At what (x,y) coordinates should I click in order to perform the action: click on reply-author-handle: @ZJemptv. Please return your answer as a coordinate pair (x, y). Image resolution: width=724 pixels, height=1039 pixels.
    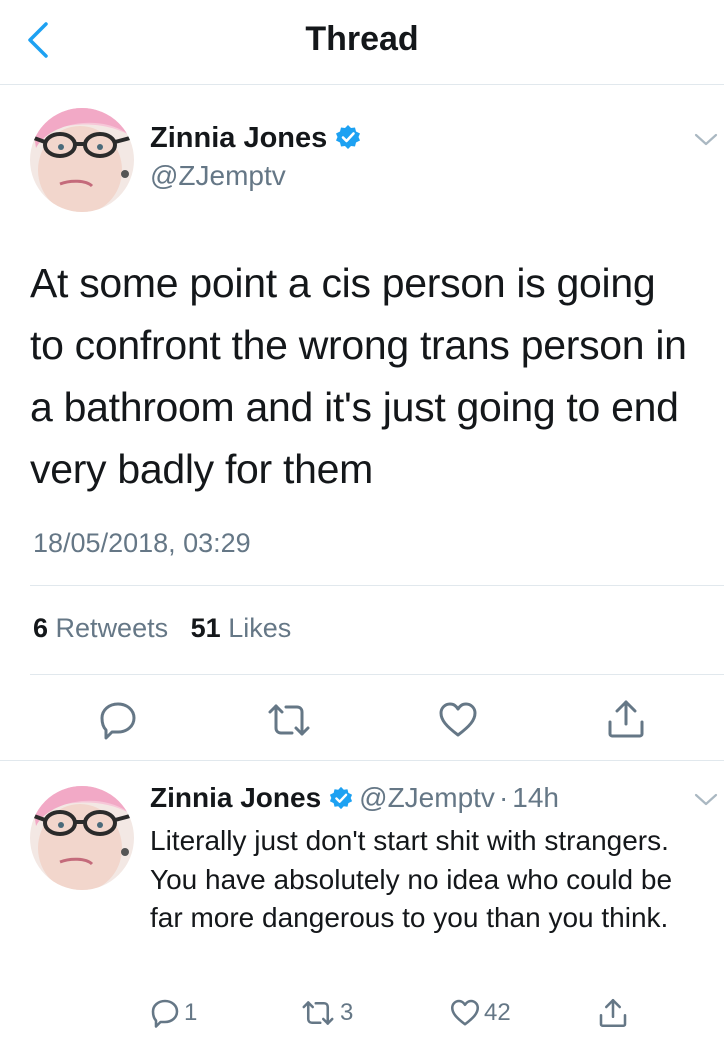
    Looking at the image, I should click on (427, 797).